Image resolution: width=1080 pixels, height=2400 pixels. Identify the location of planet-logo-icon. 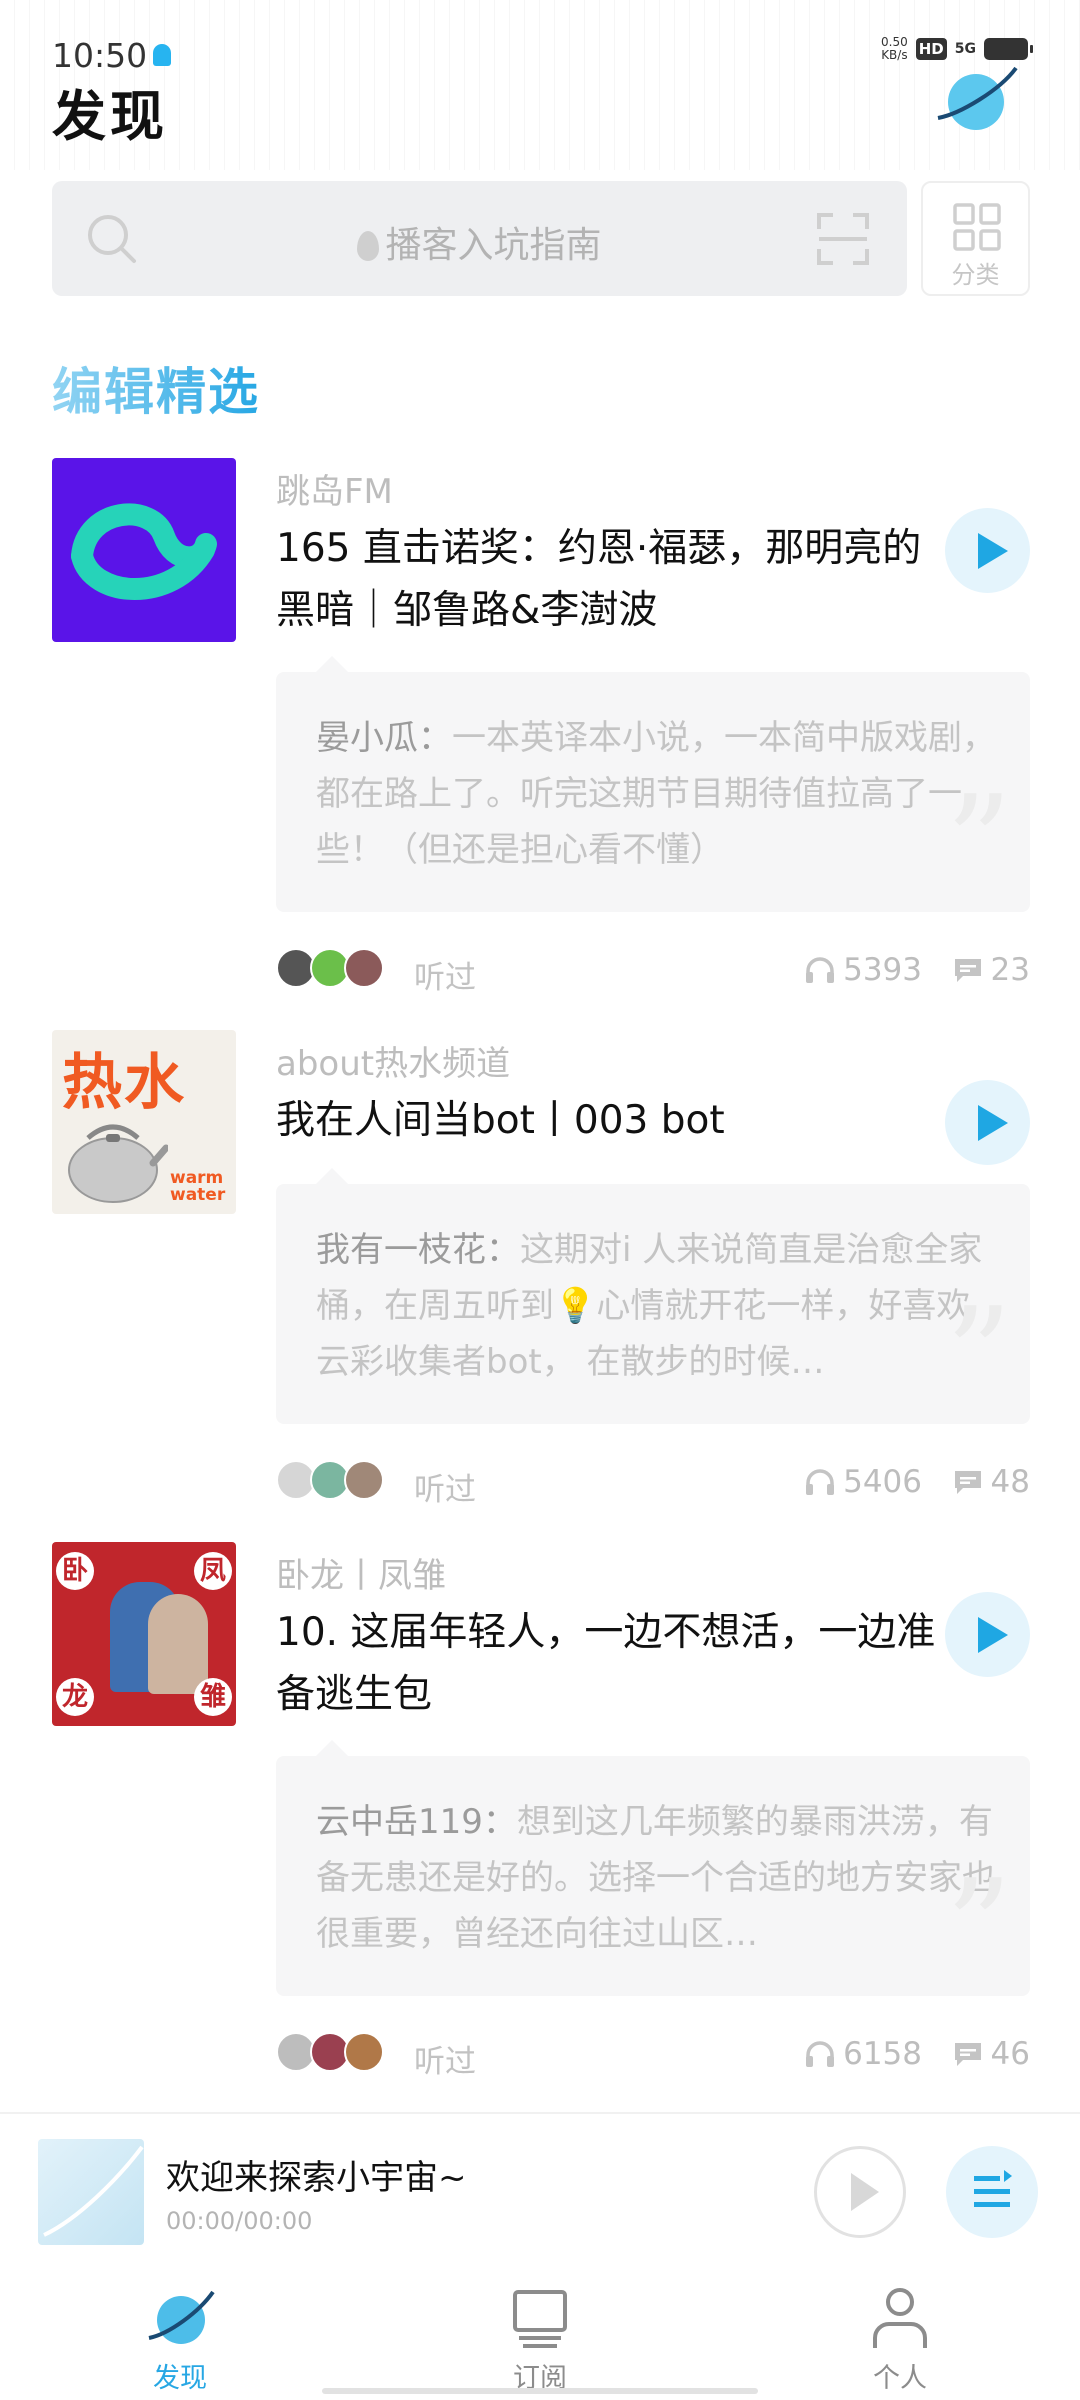
(974, 97).